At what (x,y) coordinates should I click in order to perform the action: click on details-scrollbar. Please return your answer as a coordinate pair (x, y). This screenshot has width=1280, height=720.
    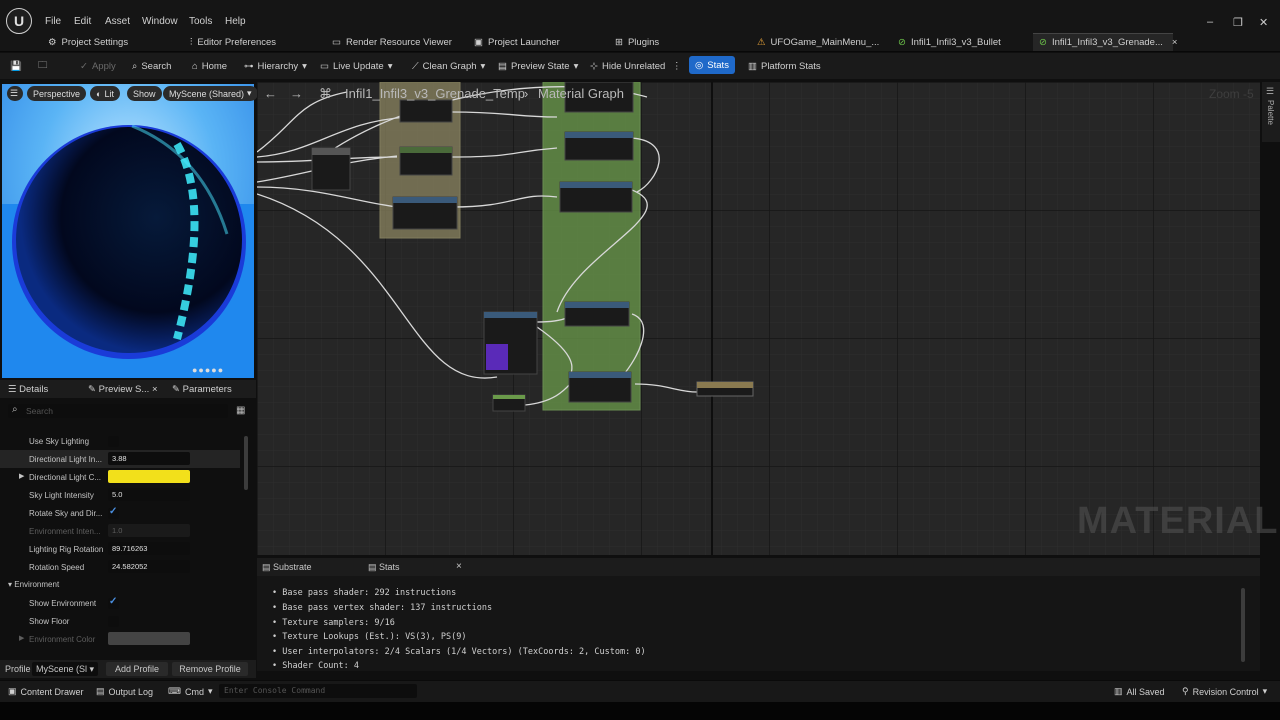
    Looking at the image, I should click on (246, 463).